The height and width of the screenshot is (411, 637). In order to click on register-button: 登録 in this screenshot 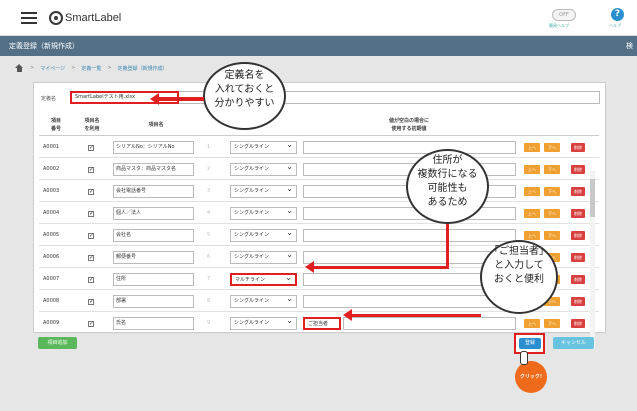, I will do `click(530, 343)`.